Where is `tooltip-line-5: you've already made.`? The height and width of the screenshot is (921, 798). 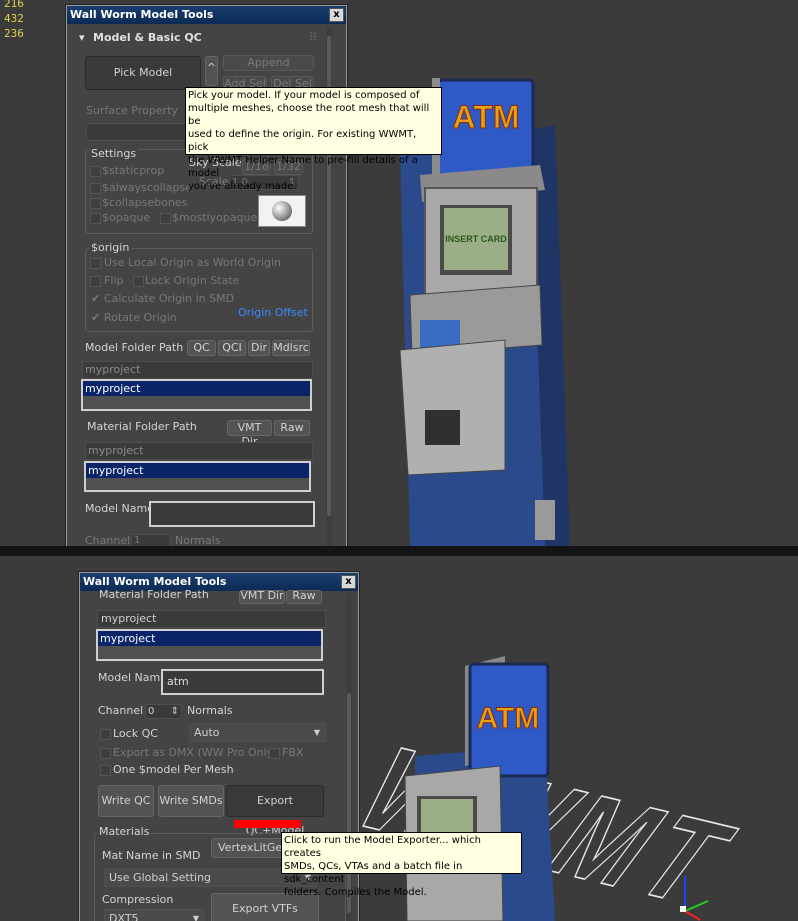
tooltip-line-5: you've already made. is located at coordinates (242, 186).